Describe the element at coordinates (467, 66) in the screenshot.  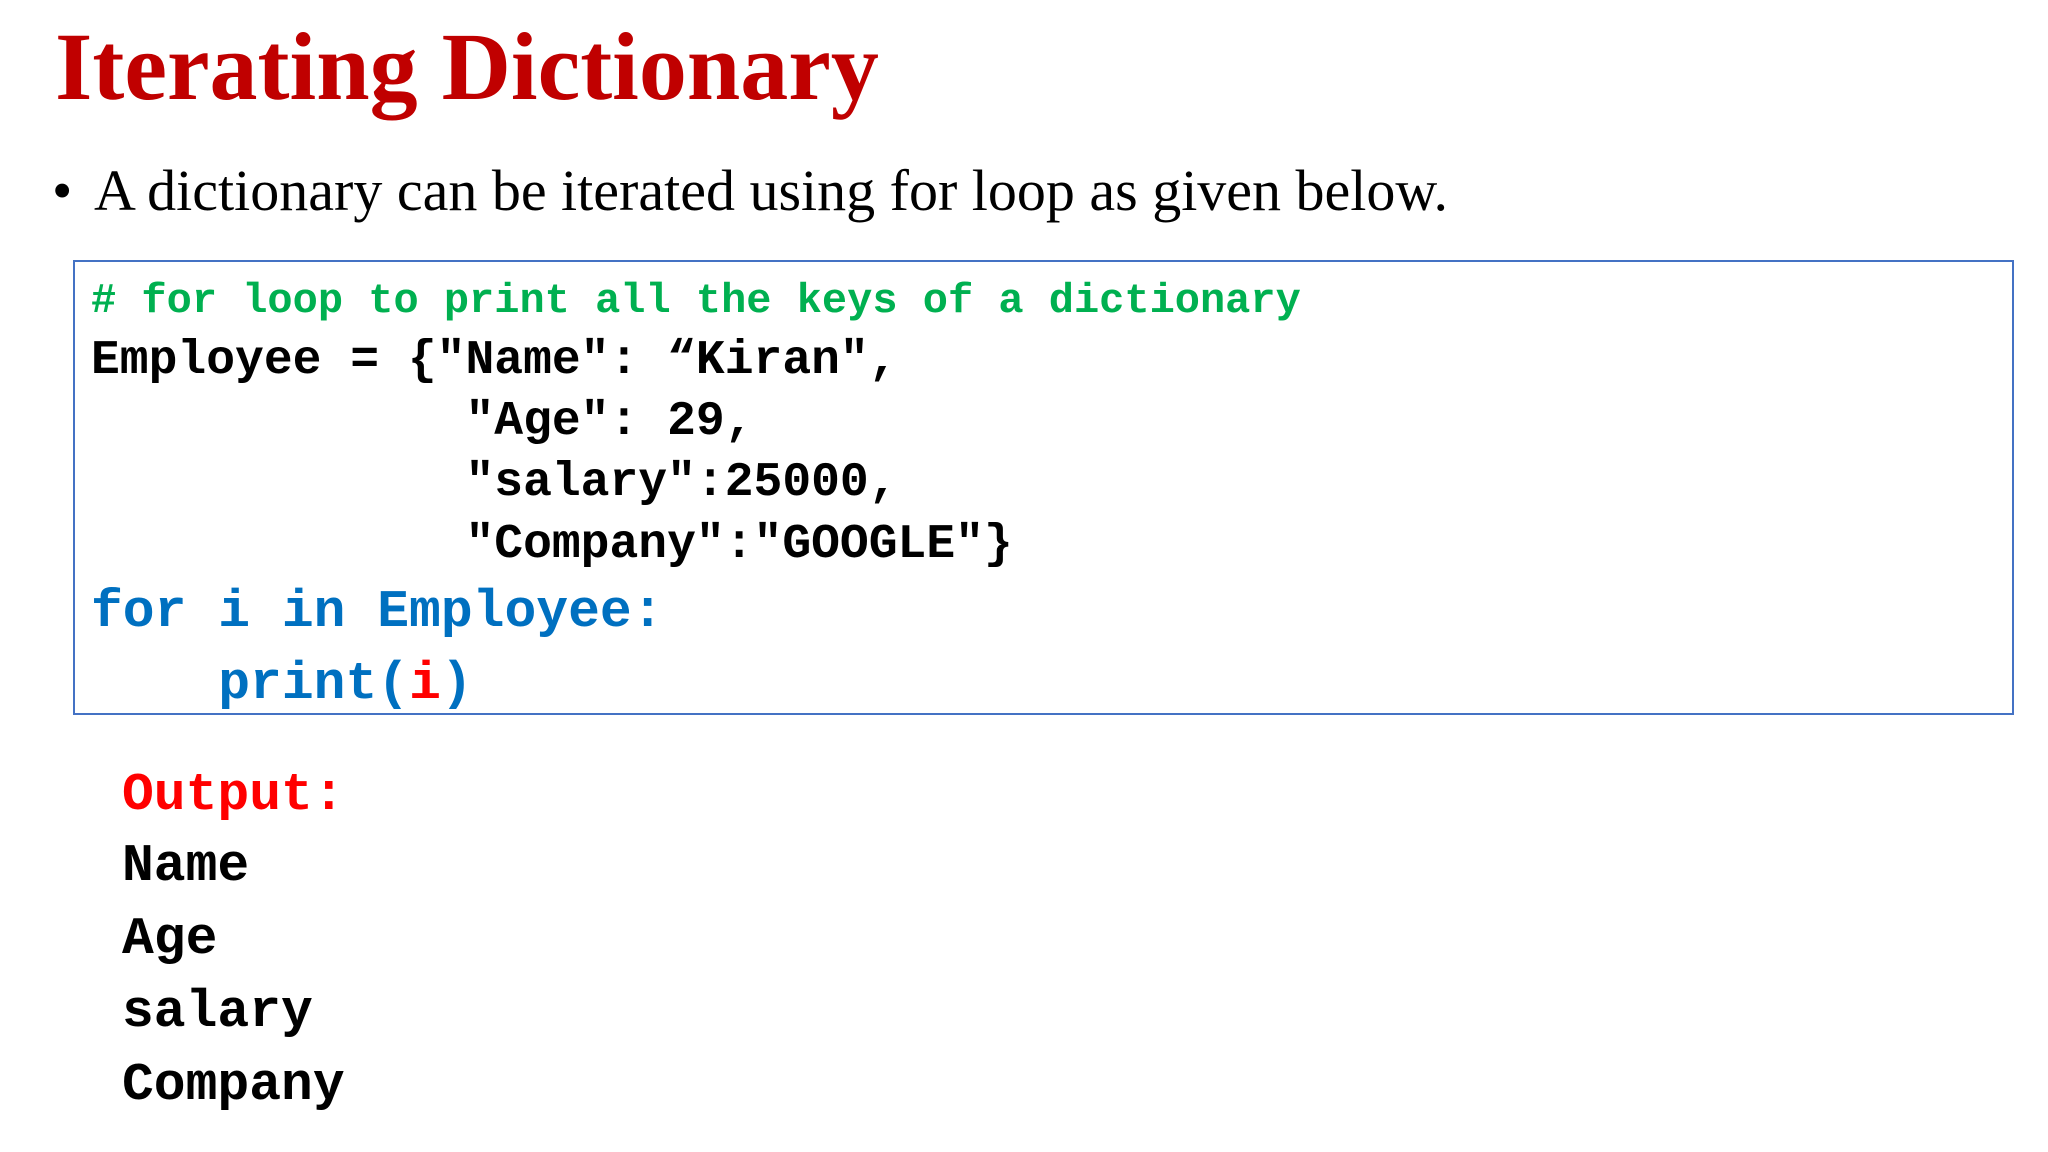
I see `slide-title: Iterating Dictionary` at that location.